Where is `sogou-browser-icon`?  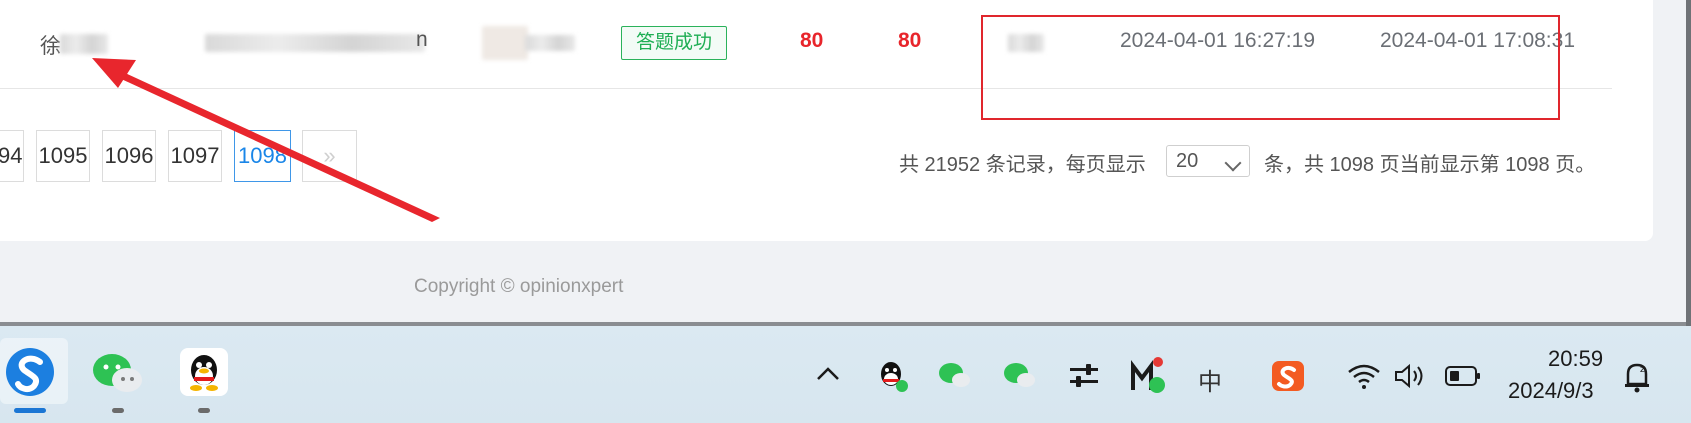
sogou-browser-icon is located at coordinates (34, 371).